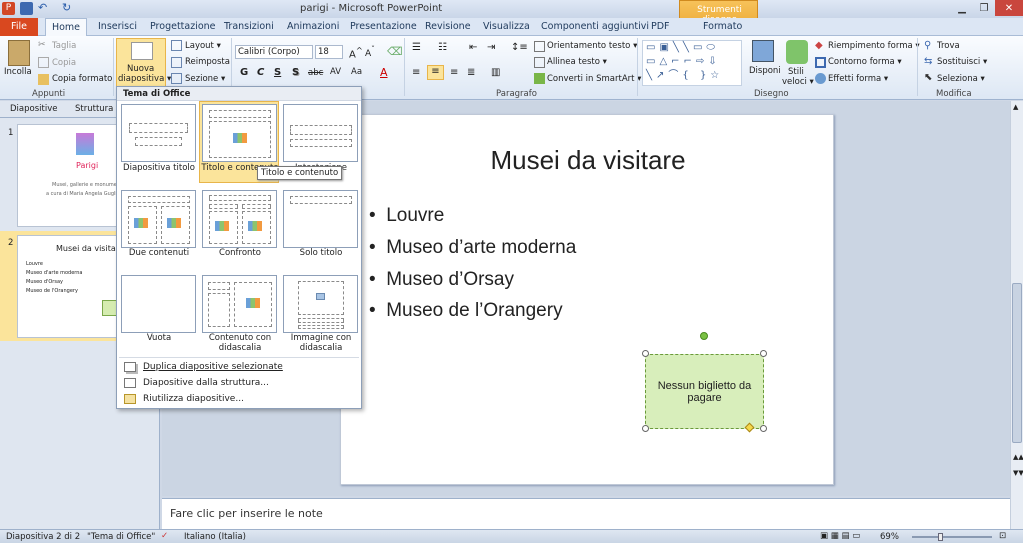  What do you see at coordinates (962, 8) in the screenshot?
I see `minimize-button: ▁` at bounding box center [962, 8].